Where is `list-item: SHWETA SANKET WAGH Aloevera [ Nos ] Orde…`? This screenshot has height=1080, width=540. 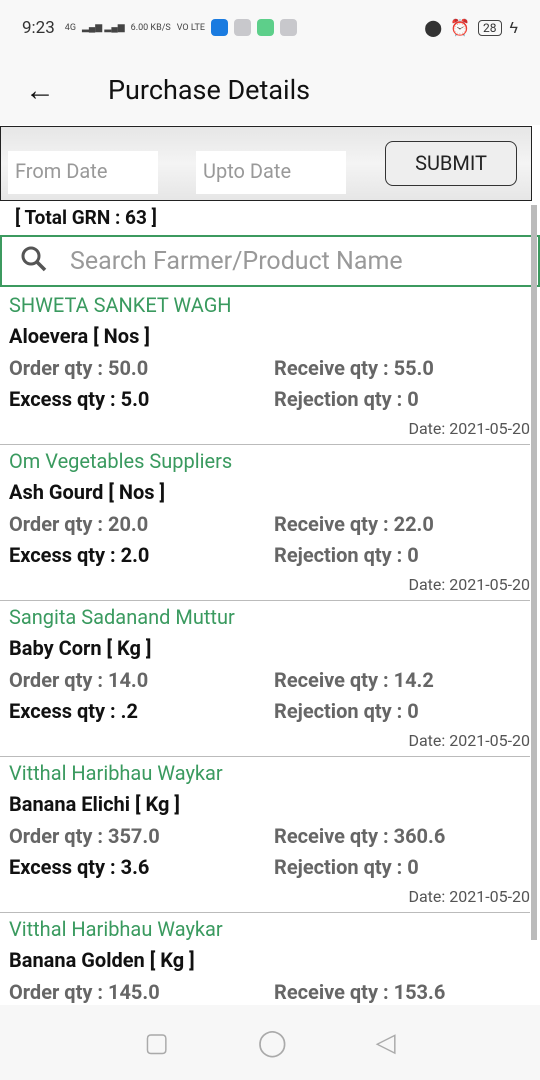 list-item: SHWETA SANKET WAGH Aloevera [ Nos ] Orde… is located at coordinates (265, 367).